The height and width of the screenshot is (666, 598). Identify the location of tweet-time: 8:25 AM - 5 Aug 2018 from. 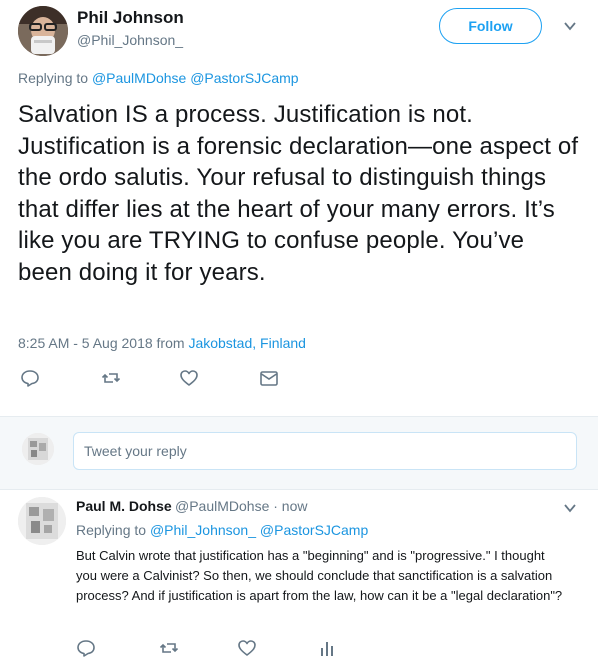
(101, 343).